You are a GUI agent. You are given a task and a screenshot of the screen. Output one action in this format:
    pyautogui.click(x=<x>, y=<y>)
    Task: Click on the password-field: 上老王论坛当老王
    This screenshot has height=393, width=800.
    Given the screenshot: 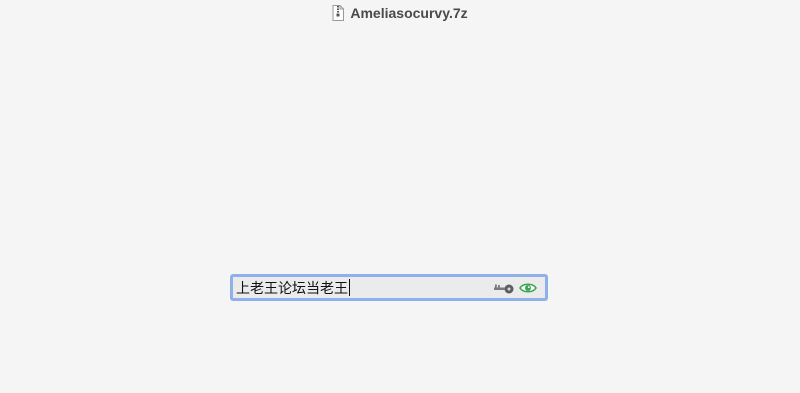 What is the action you would take?
    pyautogui.click(x=389, y=287)
    